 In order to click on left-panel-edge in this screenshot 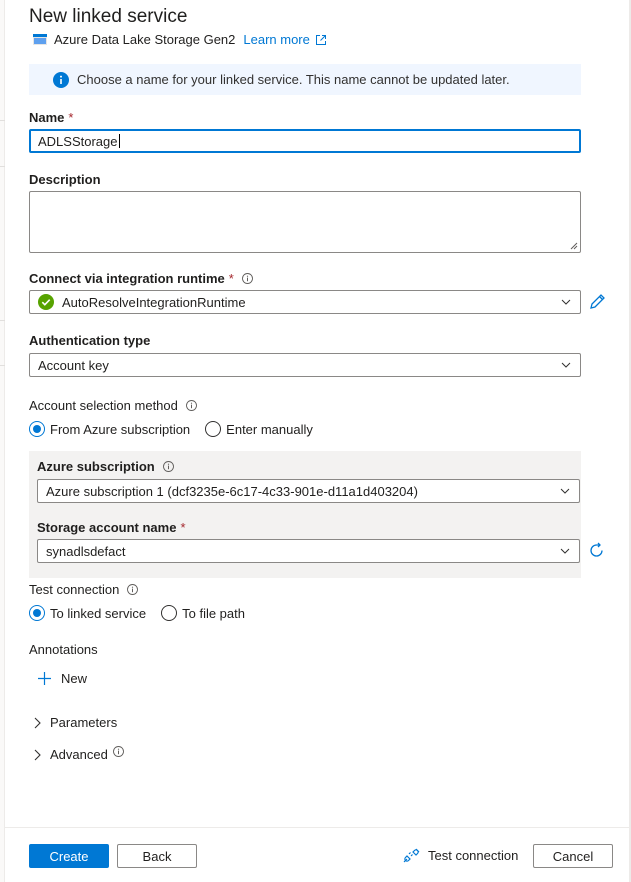, I will do `click(2, 441)`.